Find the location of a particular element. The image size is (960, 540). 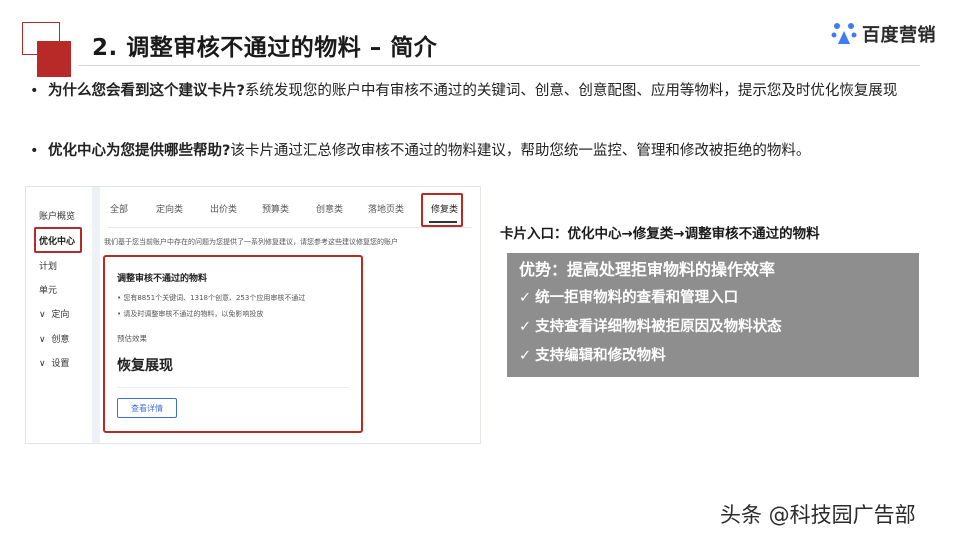

page-title: 2. 调整审核不通过的物料 – 简介 is located at coordinates (265, 48).